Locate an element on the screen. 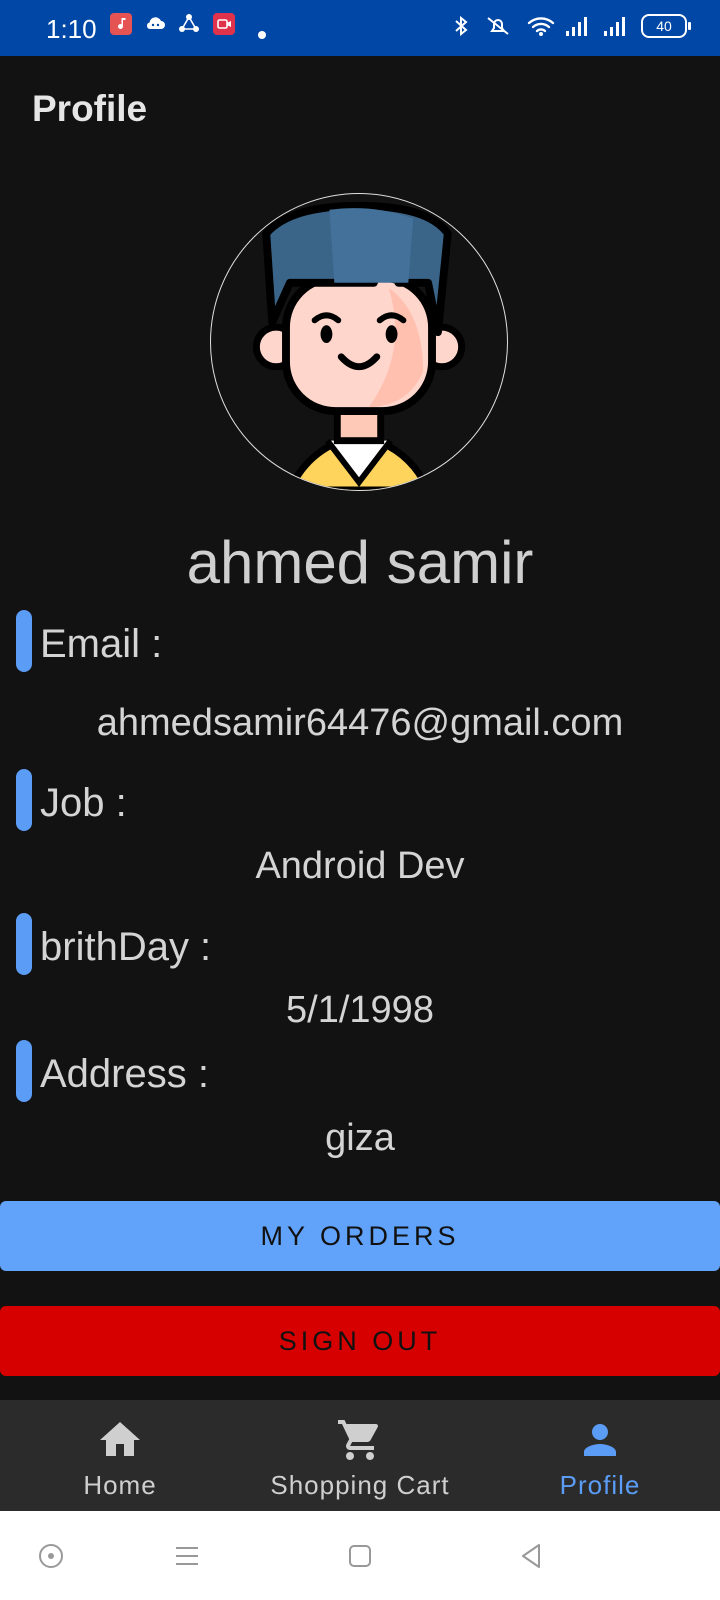  my-orders-button: MY ORDERS is located at coordinates (360, 1236).